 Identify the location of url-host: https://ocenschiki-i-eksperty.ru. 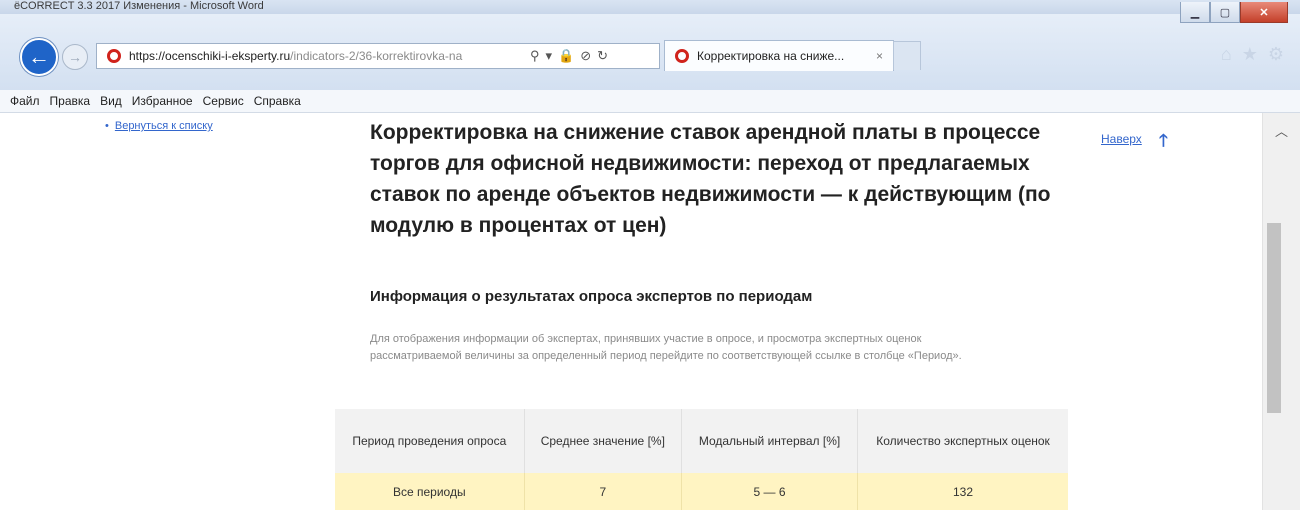
(210, 56).